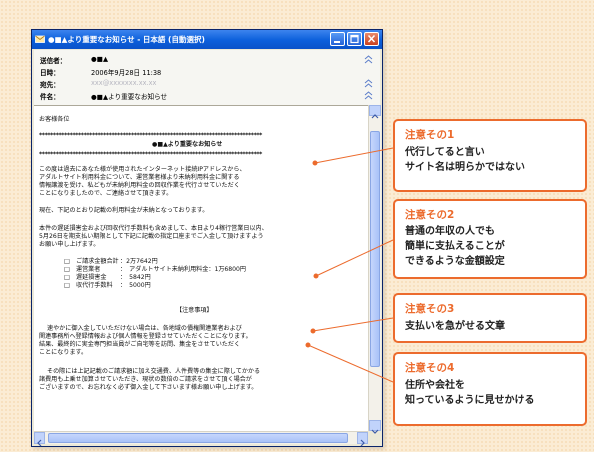 The width and height of the screenshot is (594, 452). Describe the element at coordinates (445, 152) in the screenshot. I see `callout-line: 代行してると言い` at that location.